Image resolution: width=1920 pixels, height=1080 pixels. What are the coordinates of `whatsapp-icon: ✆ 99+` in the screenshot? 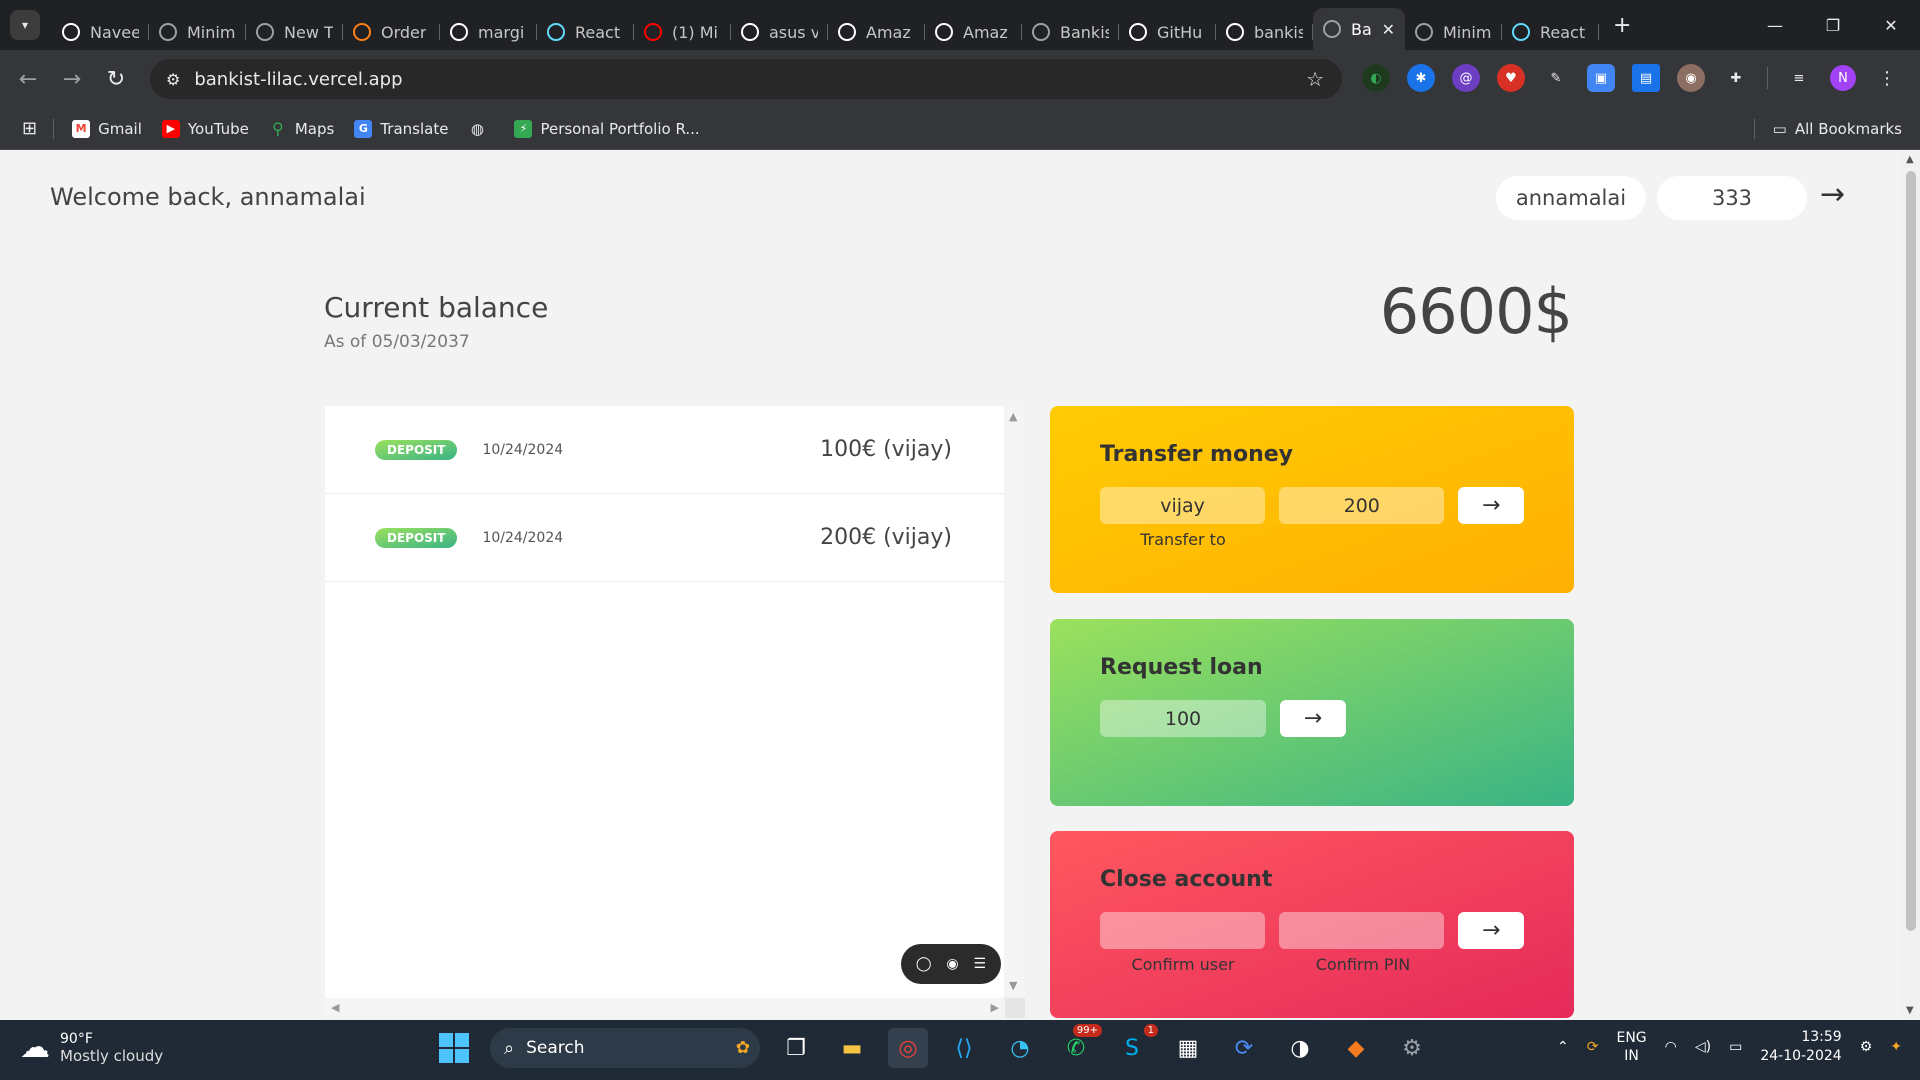 It's located at (1079, 1046).